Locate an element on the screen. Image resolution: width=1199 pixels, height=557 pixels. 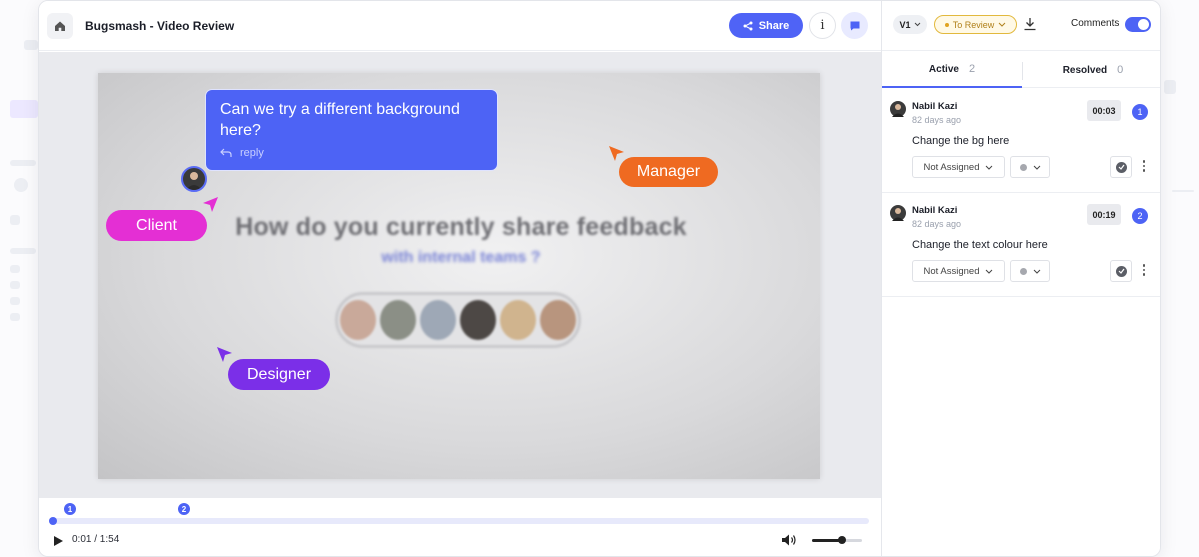
tab-resolved: Resolved 0 is located at coordinates (1091, 70).